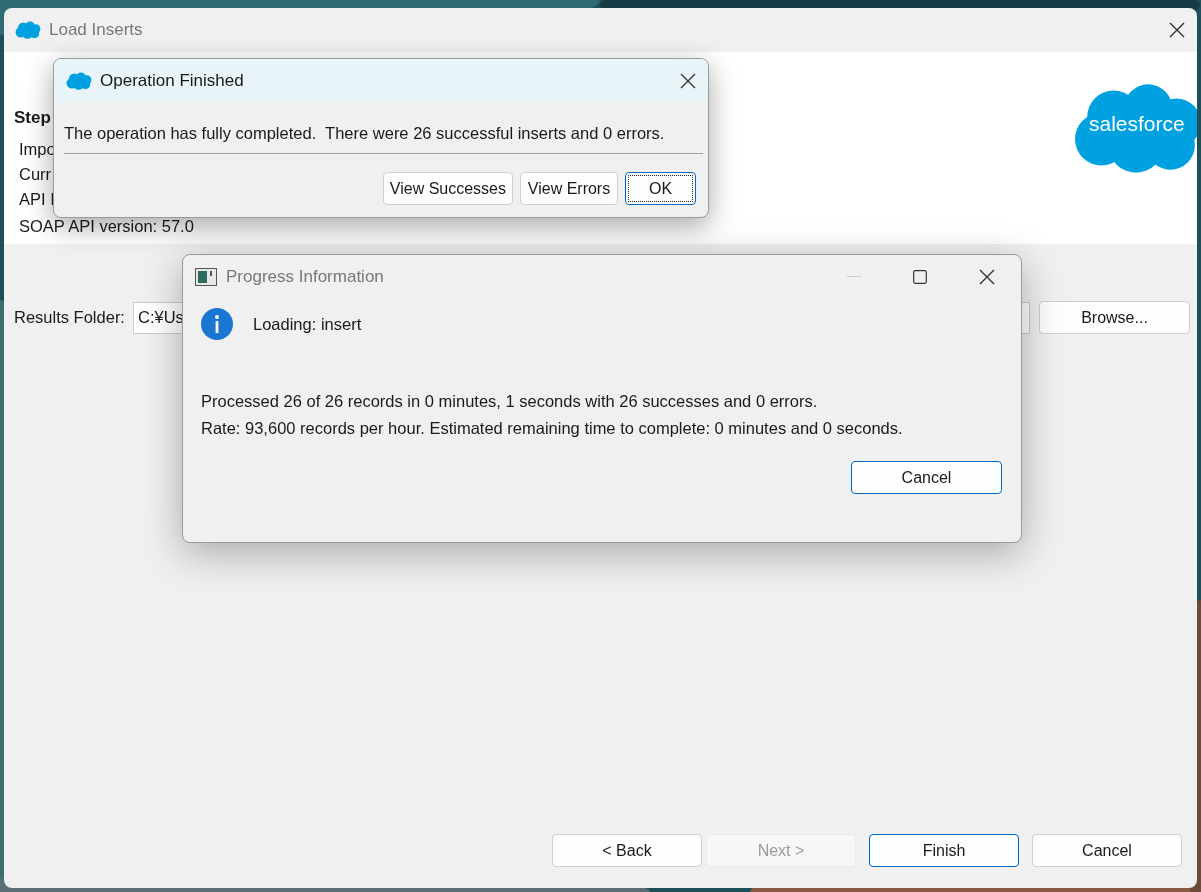 This screenshot has width=1201, height=892. What do you see at coordinates (172, 80) in the screenshot?
I see `dialog-title: Operation Finished` at bounding box center [172, 80].